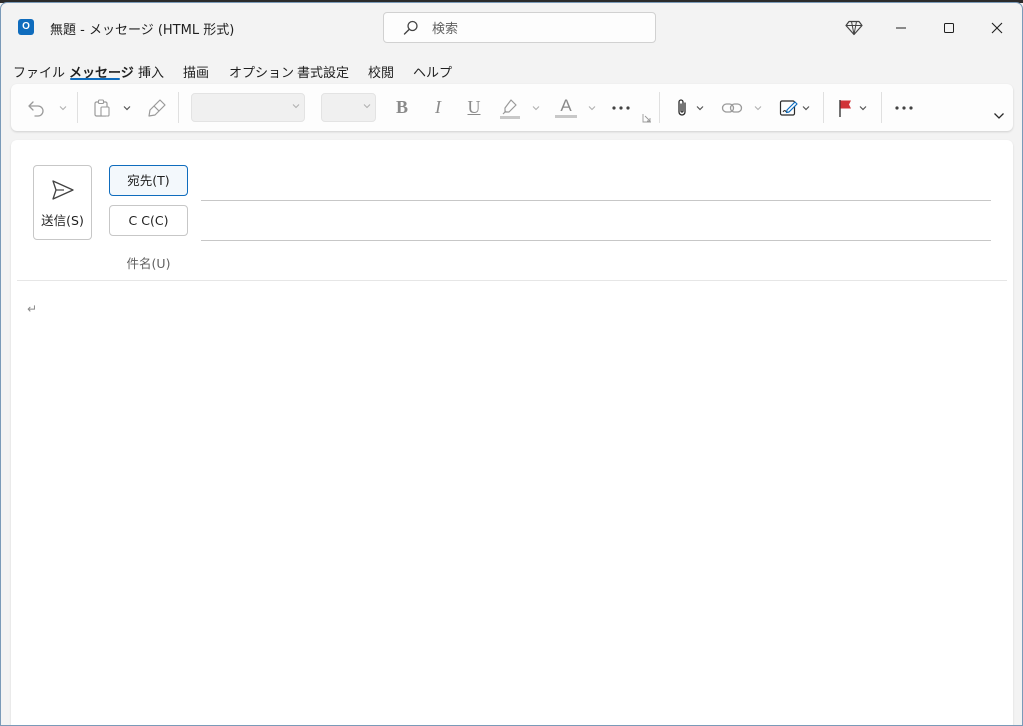 The image size is (1023, 726). Describe the element at coordinates (432, 71) in the screenshot. I see `tab-help: ヘルプ` at that location.